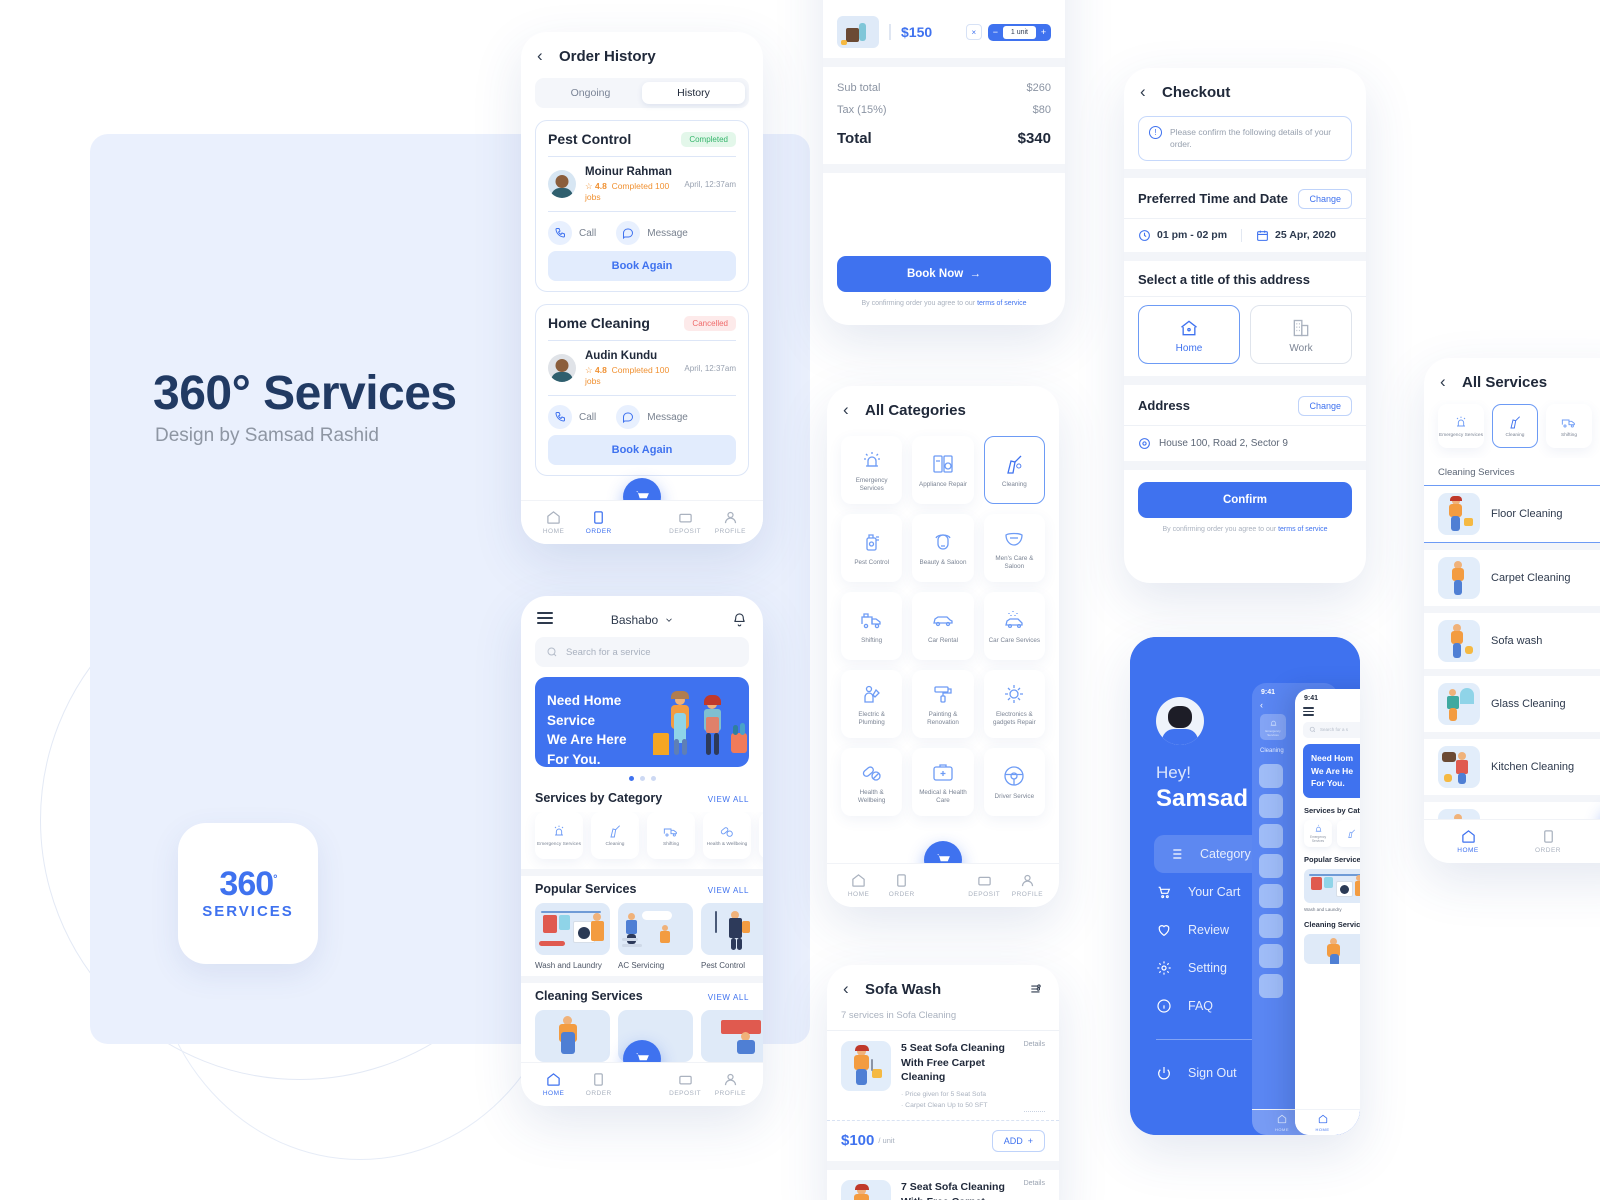 The width and height of the screenshot is (1600, 1200). Describe the element at coordinates (642, 722) in the screenshot. I see `promo-banner: Need Home Service We Are Here For You.` at that location.